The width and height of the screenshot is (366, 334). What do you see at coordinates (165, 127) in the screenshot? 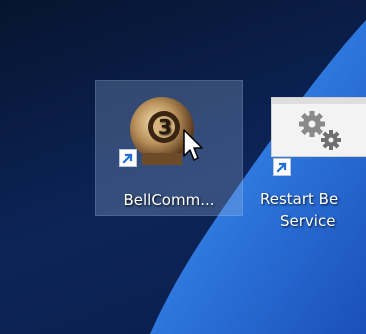
I see `svg-text: 3` at bounding box center [165, 127].